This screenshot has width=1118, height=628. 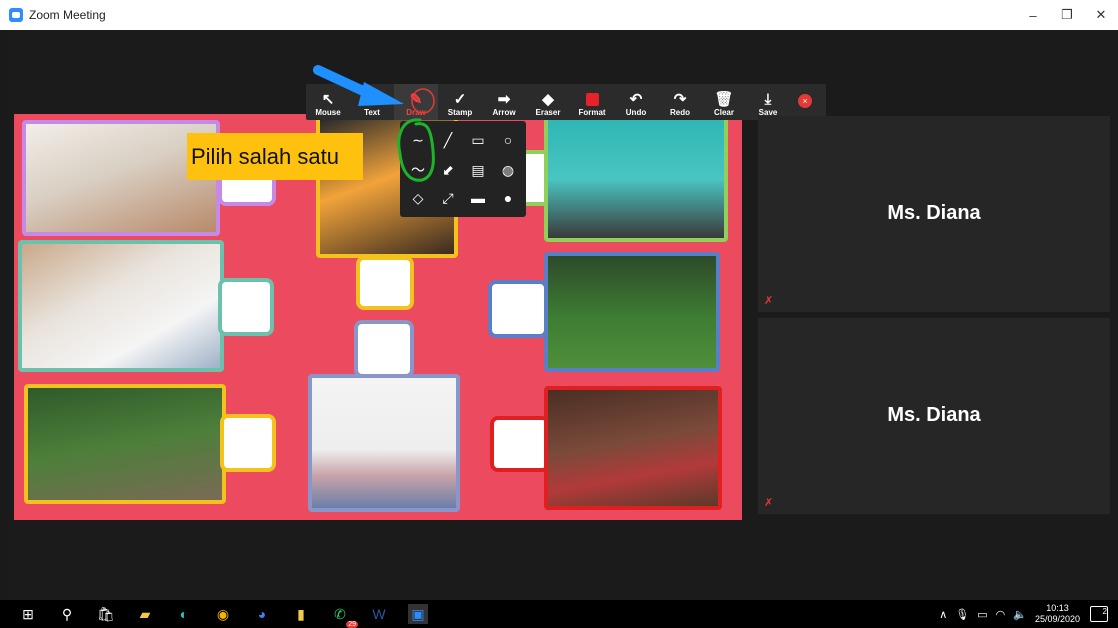 What do you see at coordinates (28, 614) in the screenshot?
I see `windows-start-icon: ⊞` at bounding box center [28, 614].